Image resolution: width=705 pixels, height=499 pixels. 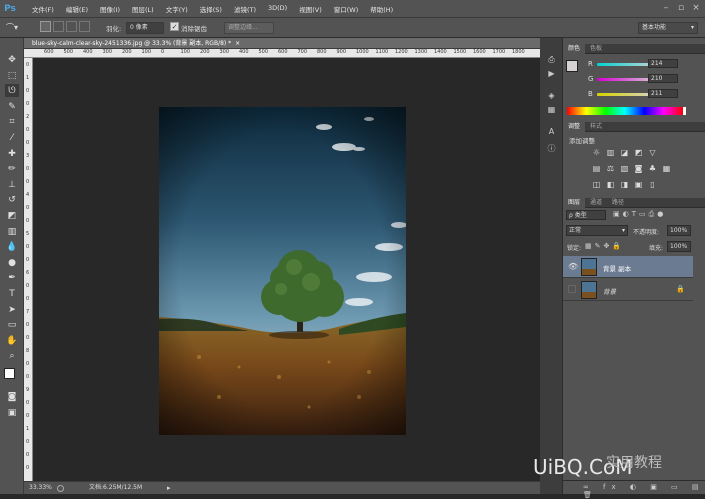 What do you see at coordinates (12, 59) in the screenshot?
I see `move-tool-icon: ✥` at bounding box center [12, 59].